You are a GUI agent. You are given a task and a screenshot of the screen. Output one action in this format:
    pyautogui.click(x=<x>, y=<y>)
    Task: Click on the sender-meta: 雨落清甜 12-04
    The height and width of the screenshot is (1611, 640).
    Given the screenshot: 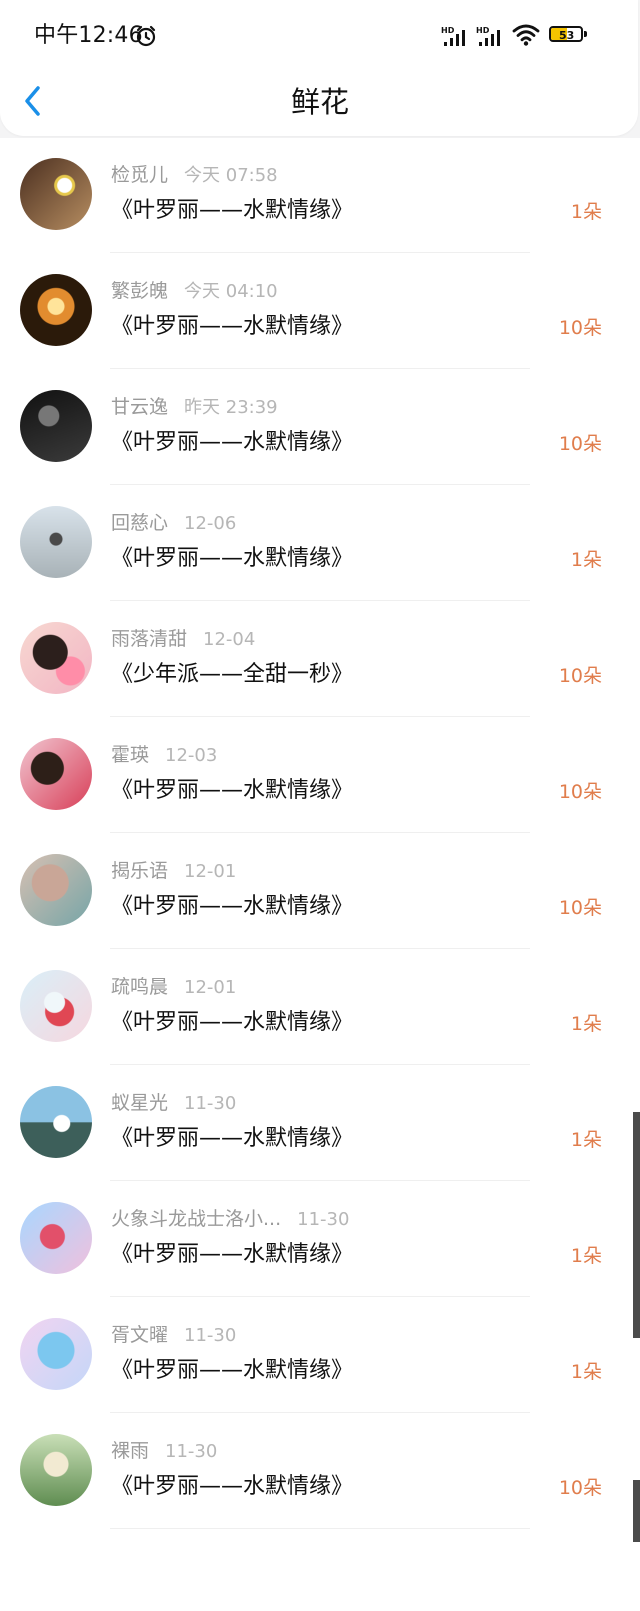 What is the action you would take?
    pyautogui.click(x=183, y=639)
    